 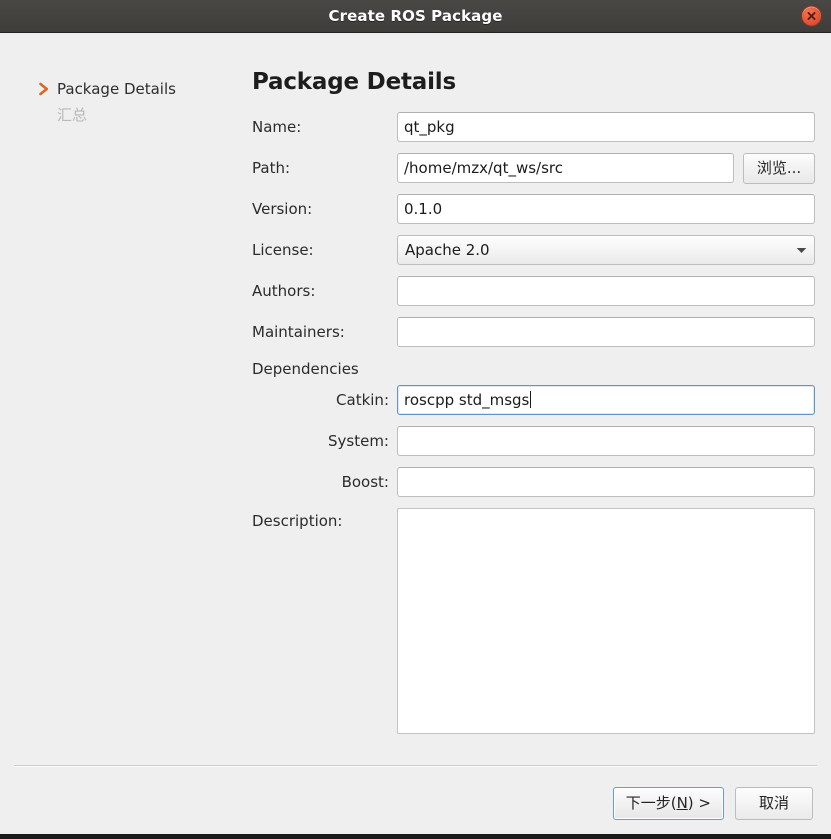 What do you see at coordinates (415, 803) in the screenshot?
I see `footer-buttons: 下一步(N) > 取消` at bounding box center [415, 803].